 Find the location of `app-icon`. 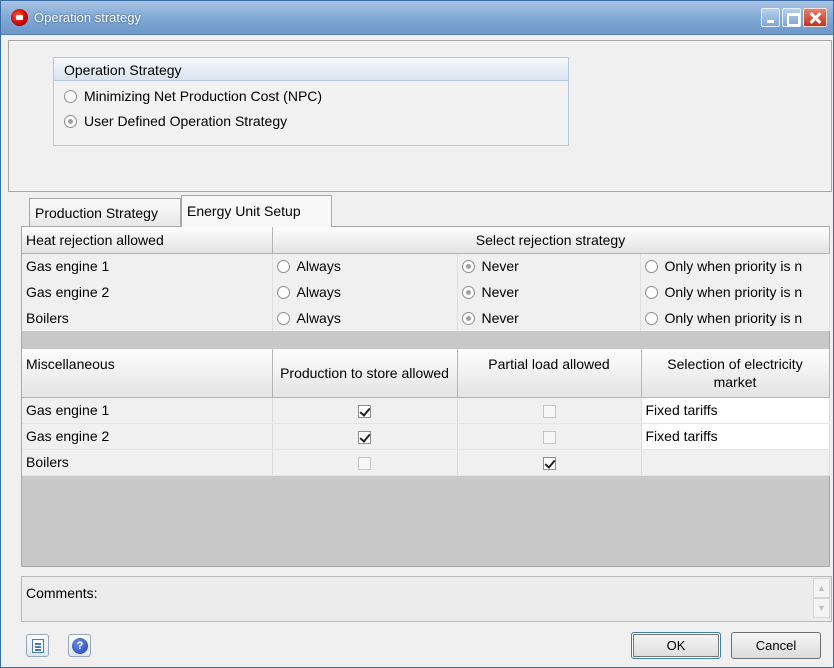

app-icon is located at coordinates (19, 17).